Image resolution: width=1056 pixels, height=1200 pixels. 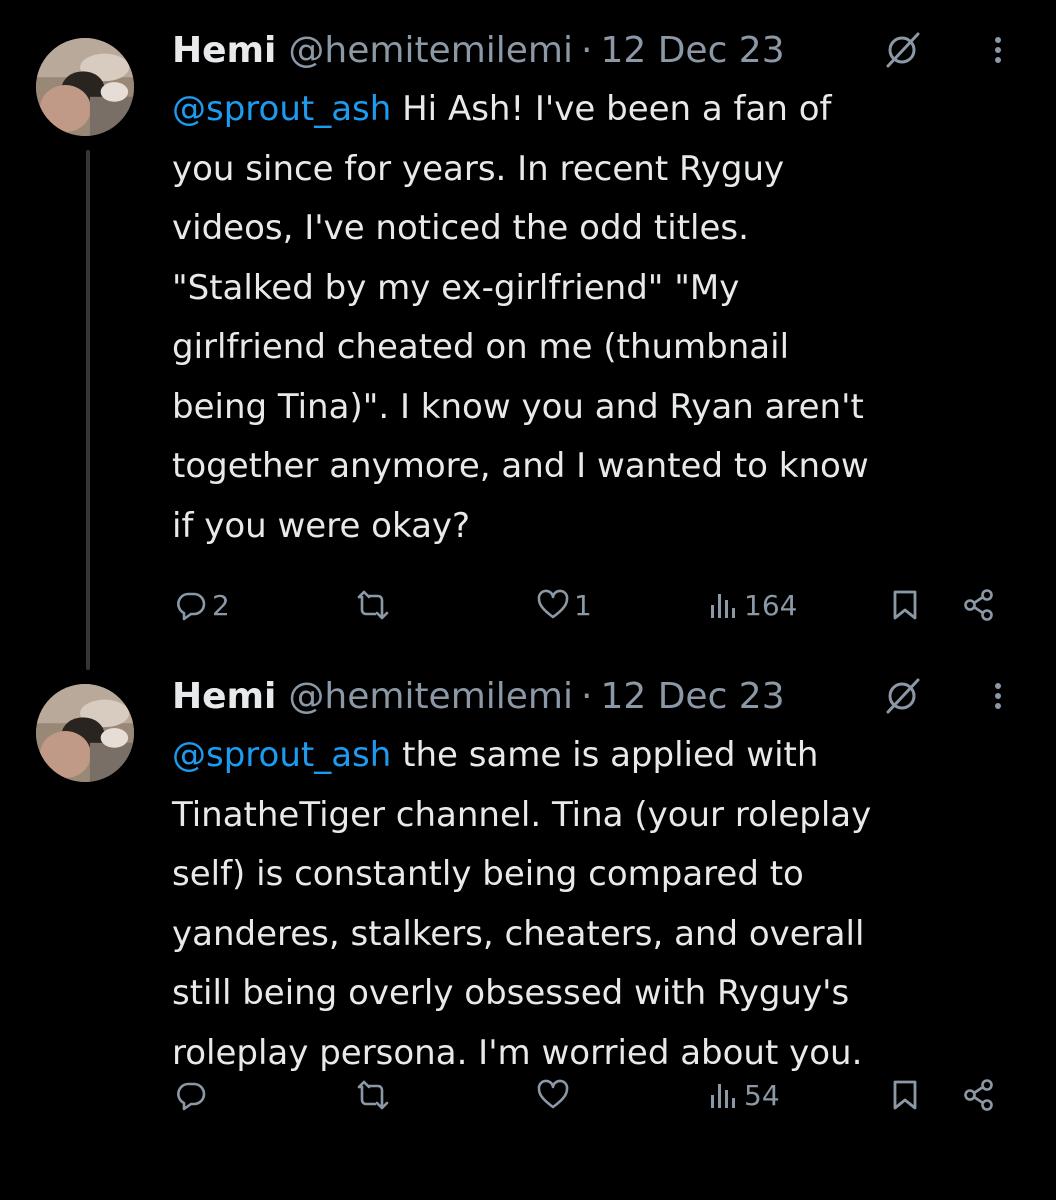 I want to click on views-button: 54, so click(x=743, y=1095).